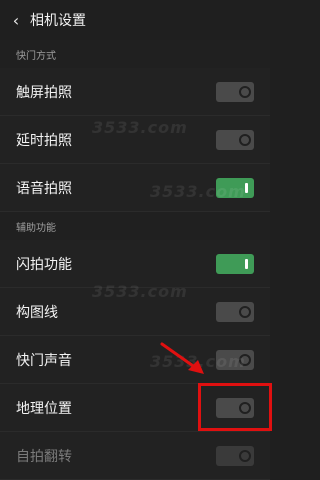  What do you see at coordinates (135, 92) in the screenshot?
I see `setting-row-touch-shoot: 触屏拍照` at bounding box center [135, 92].